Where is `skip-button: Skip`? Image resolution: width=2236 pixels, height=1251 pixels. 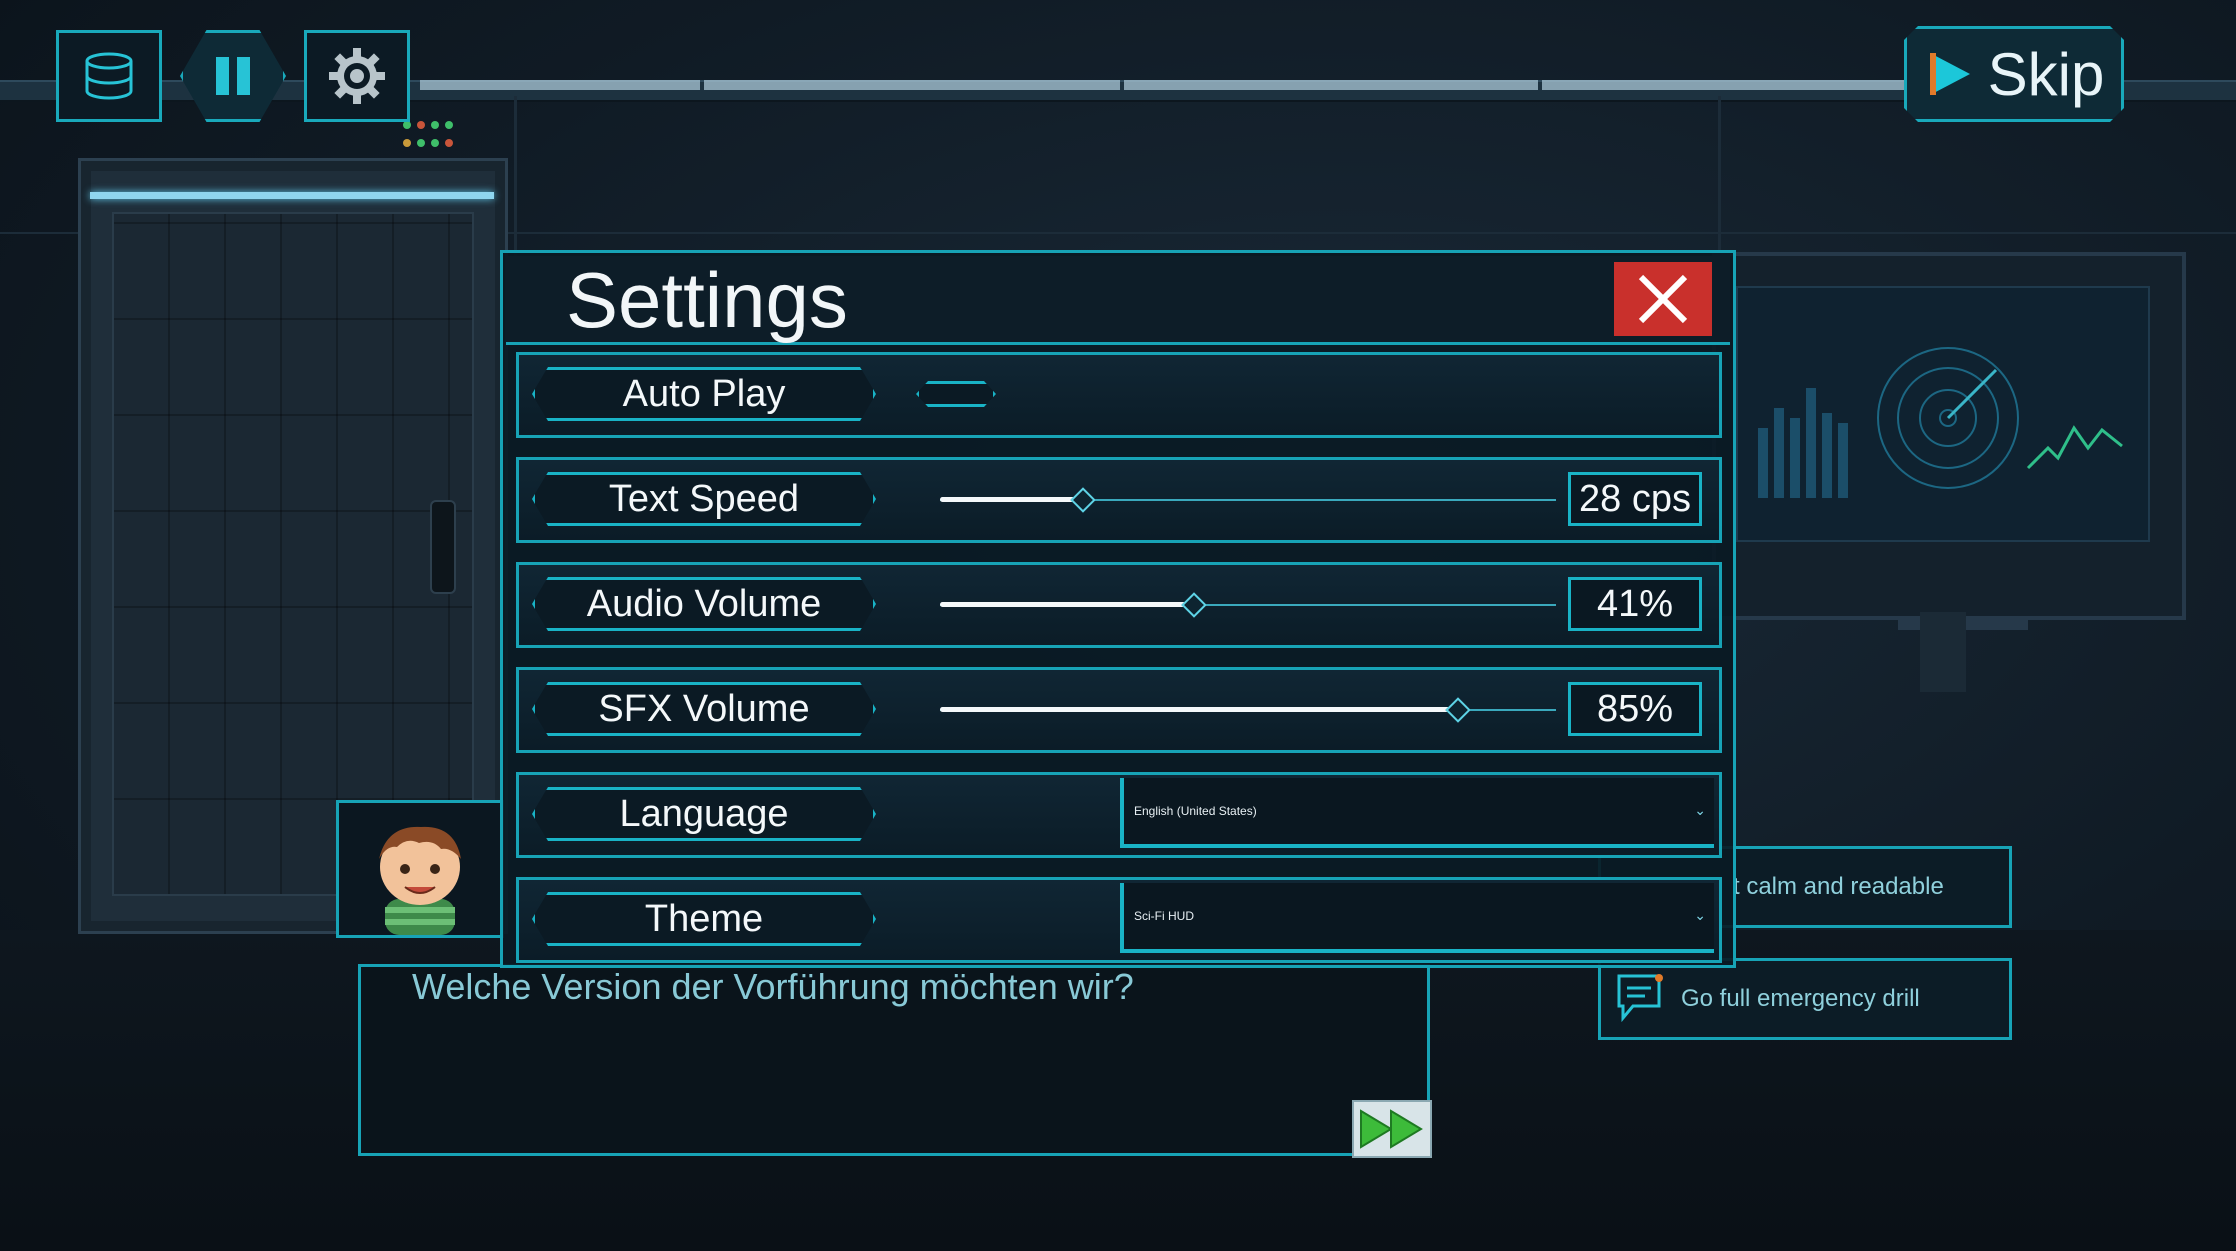
skip-button: Skip is located at coordinates (2014, 74).